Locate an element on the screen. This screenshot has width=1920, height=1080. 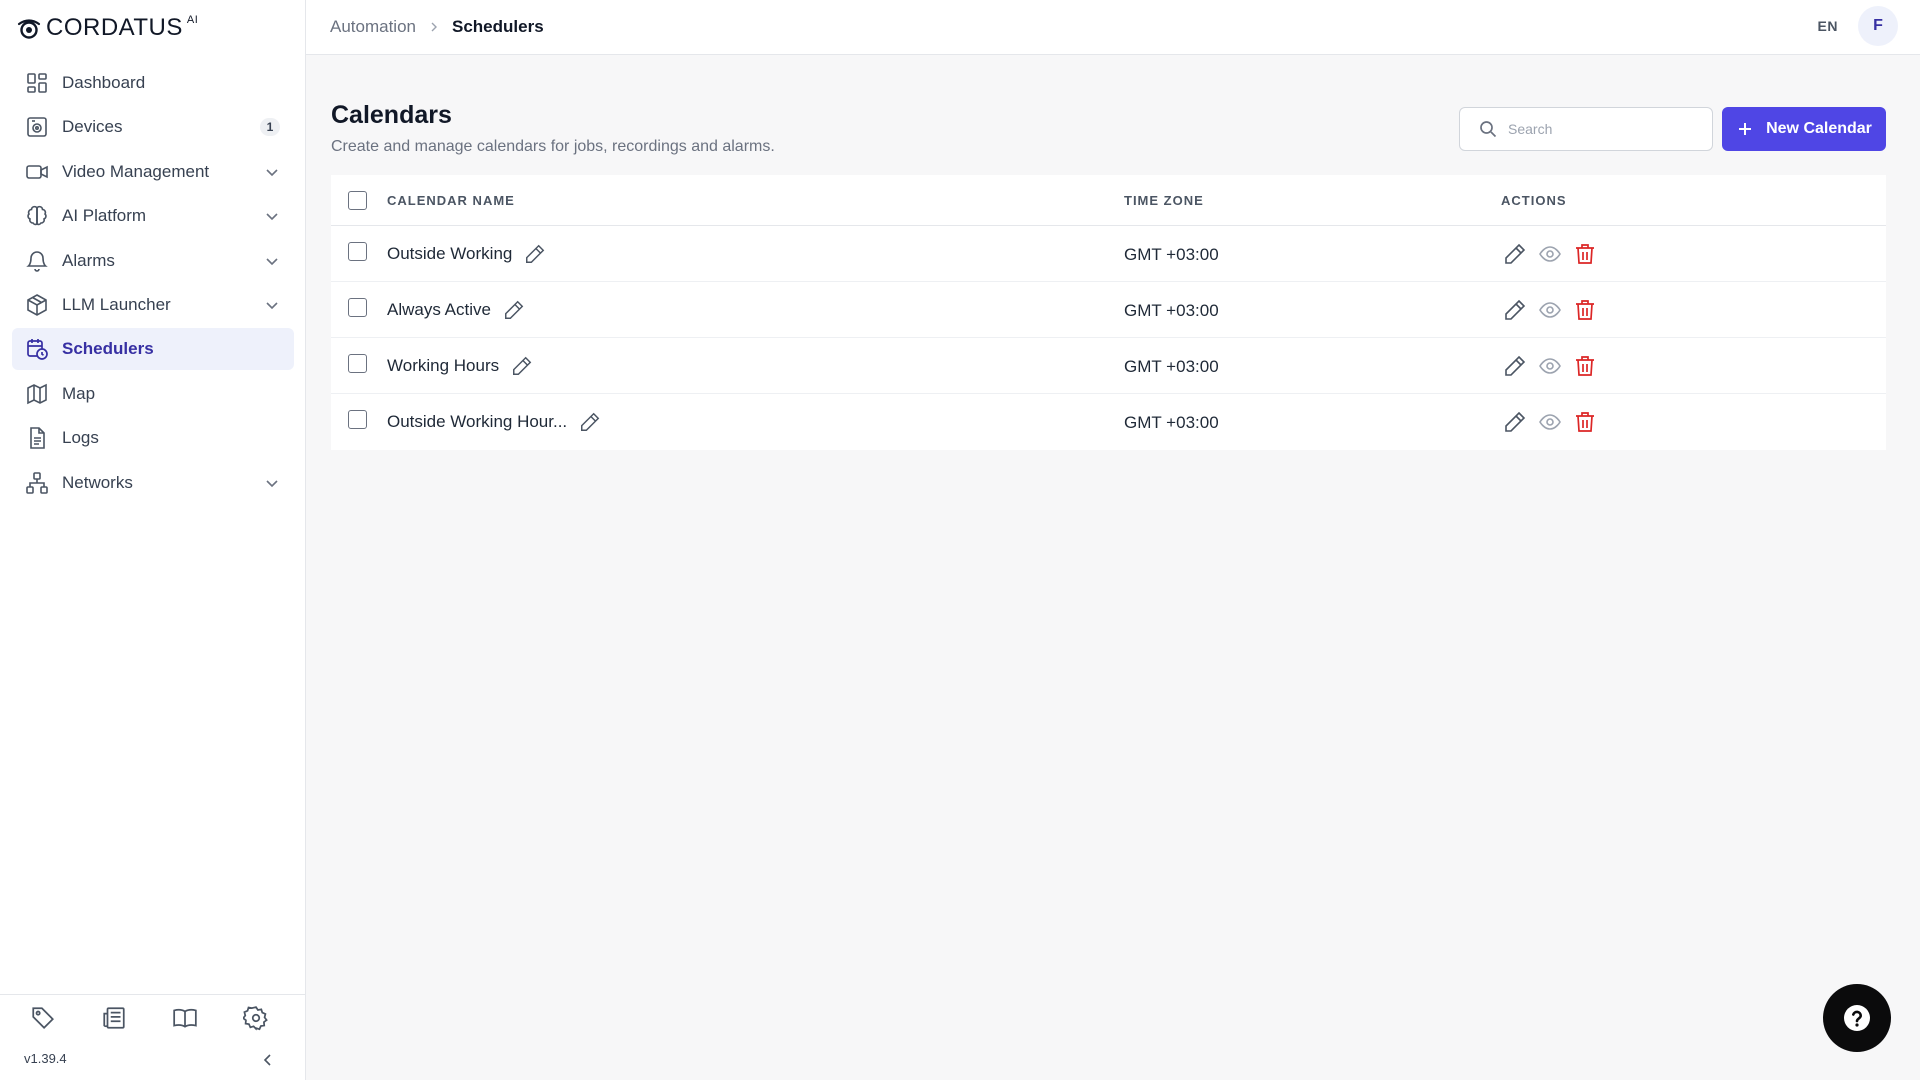
help-button is located at coordinates (1857, 1018).